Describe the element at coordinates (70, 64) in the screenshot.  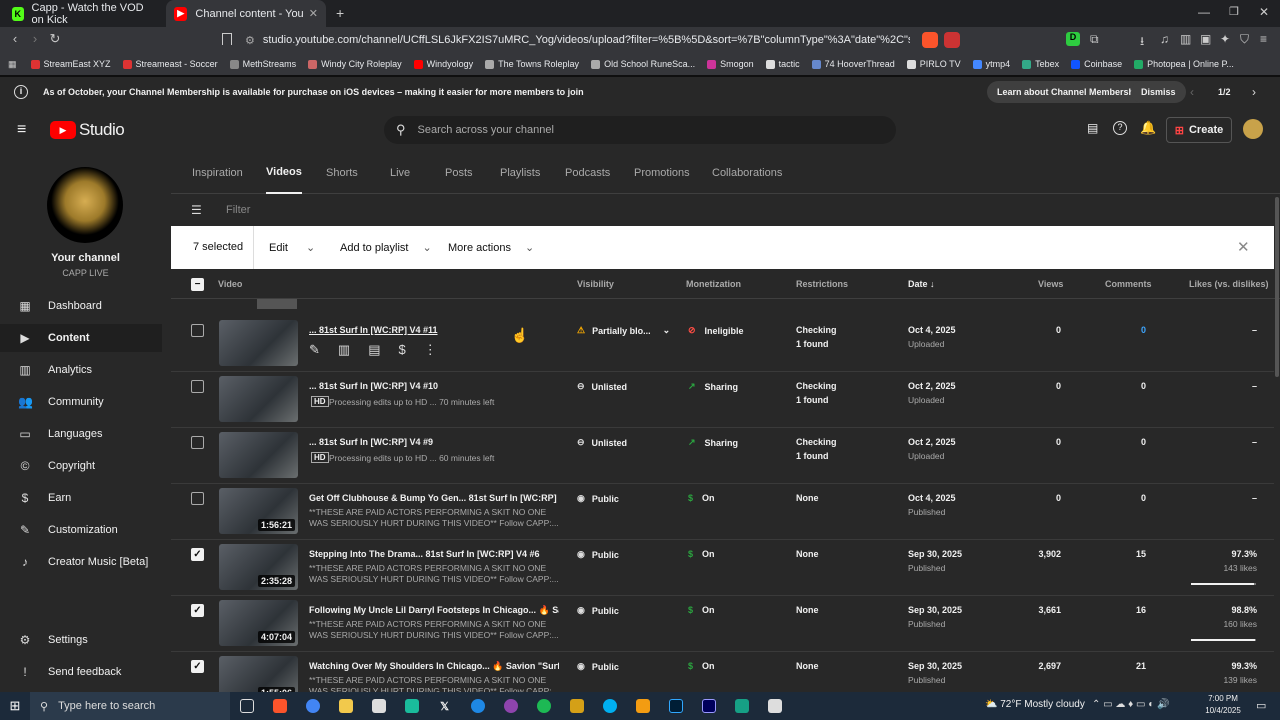
I see `bookmark-item: StreamEast XYZ` at that location.